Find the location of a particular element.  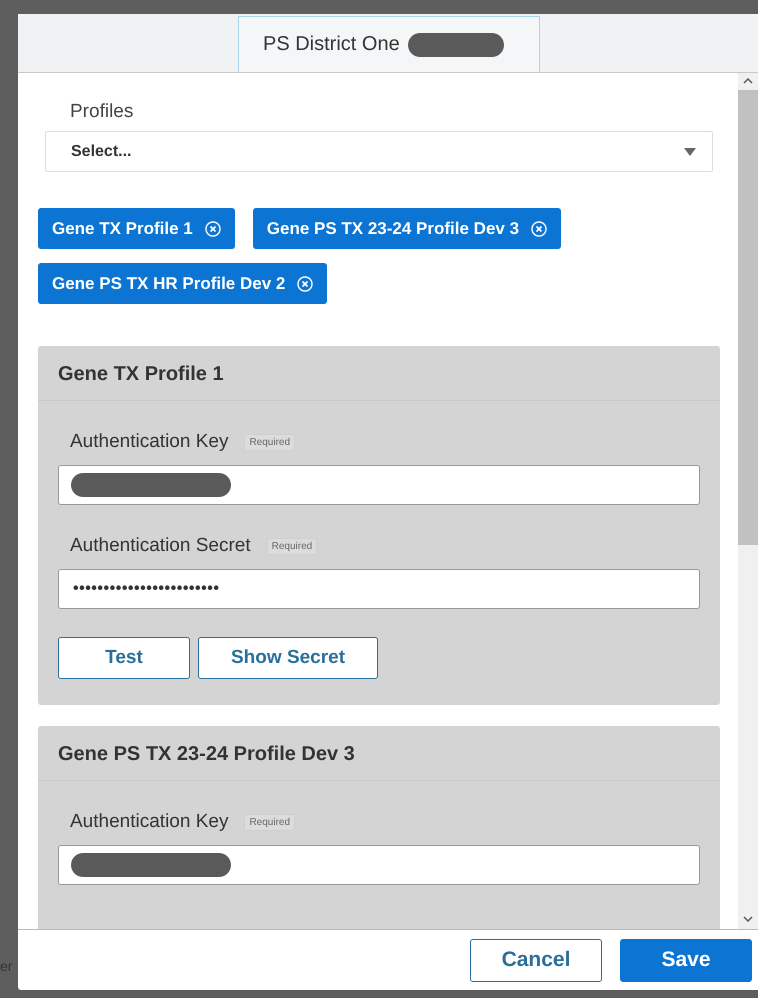

test-button: Test is located at coordinates (124, 658).